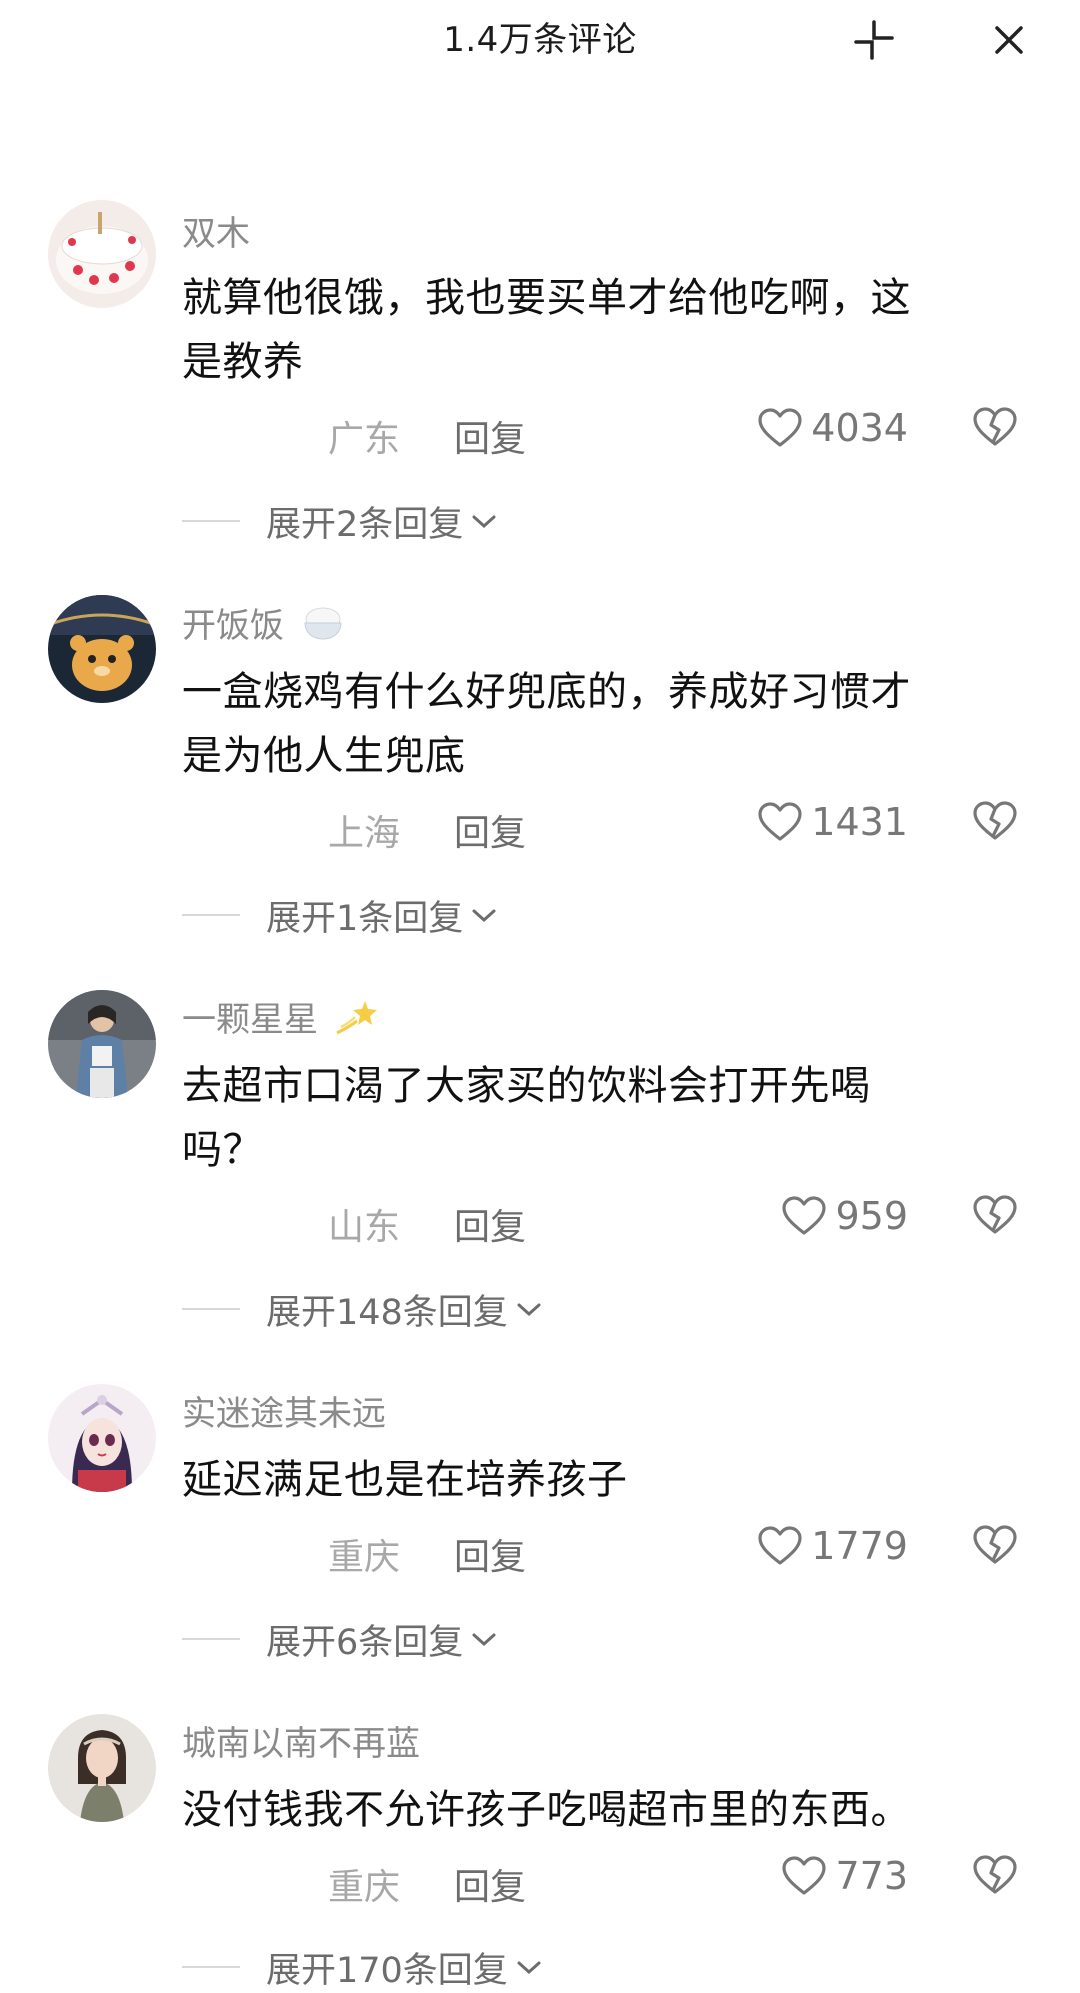 Image resolution: width=1080 pixels, height=1993 pixels. I want to click on comment-text: 就算他很饿，我也要买单才给他吃啊，这 是教养, so click(546, 330).